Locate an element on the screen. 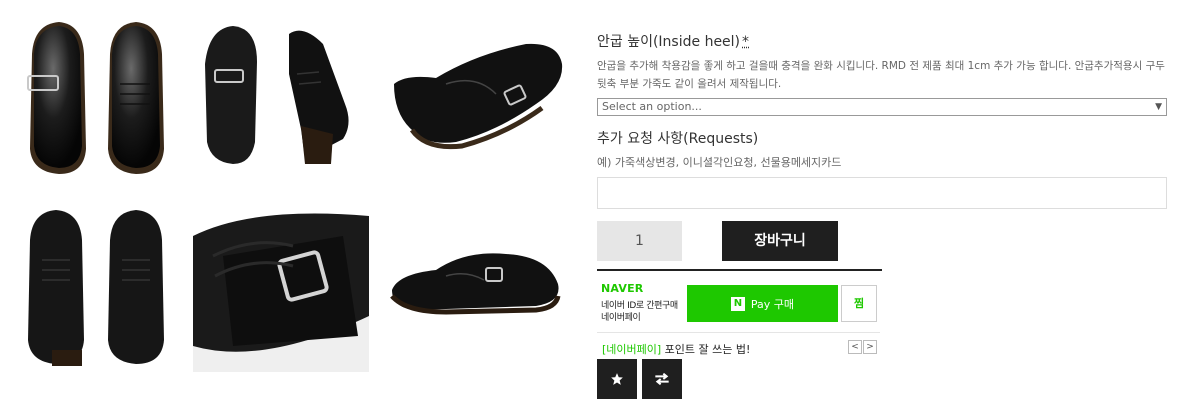 This screenshot has width=1178, height=411. shoe-single-side-image is located at coordinates (478, 96).